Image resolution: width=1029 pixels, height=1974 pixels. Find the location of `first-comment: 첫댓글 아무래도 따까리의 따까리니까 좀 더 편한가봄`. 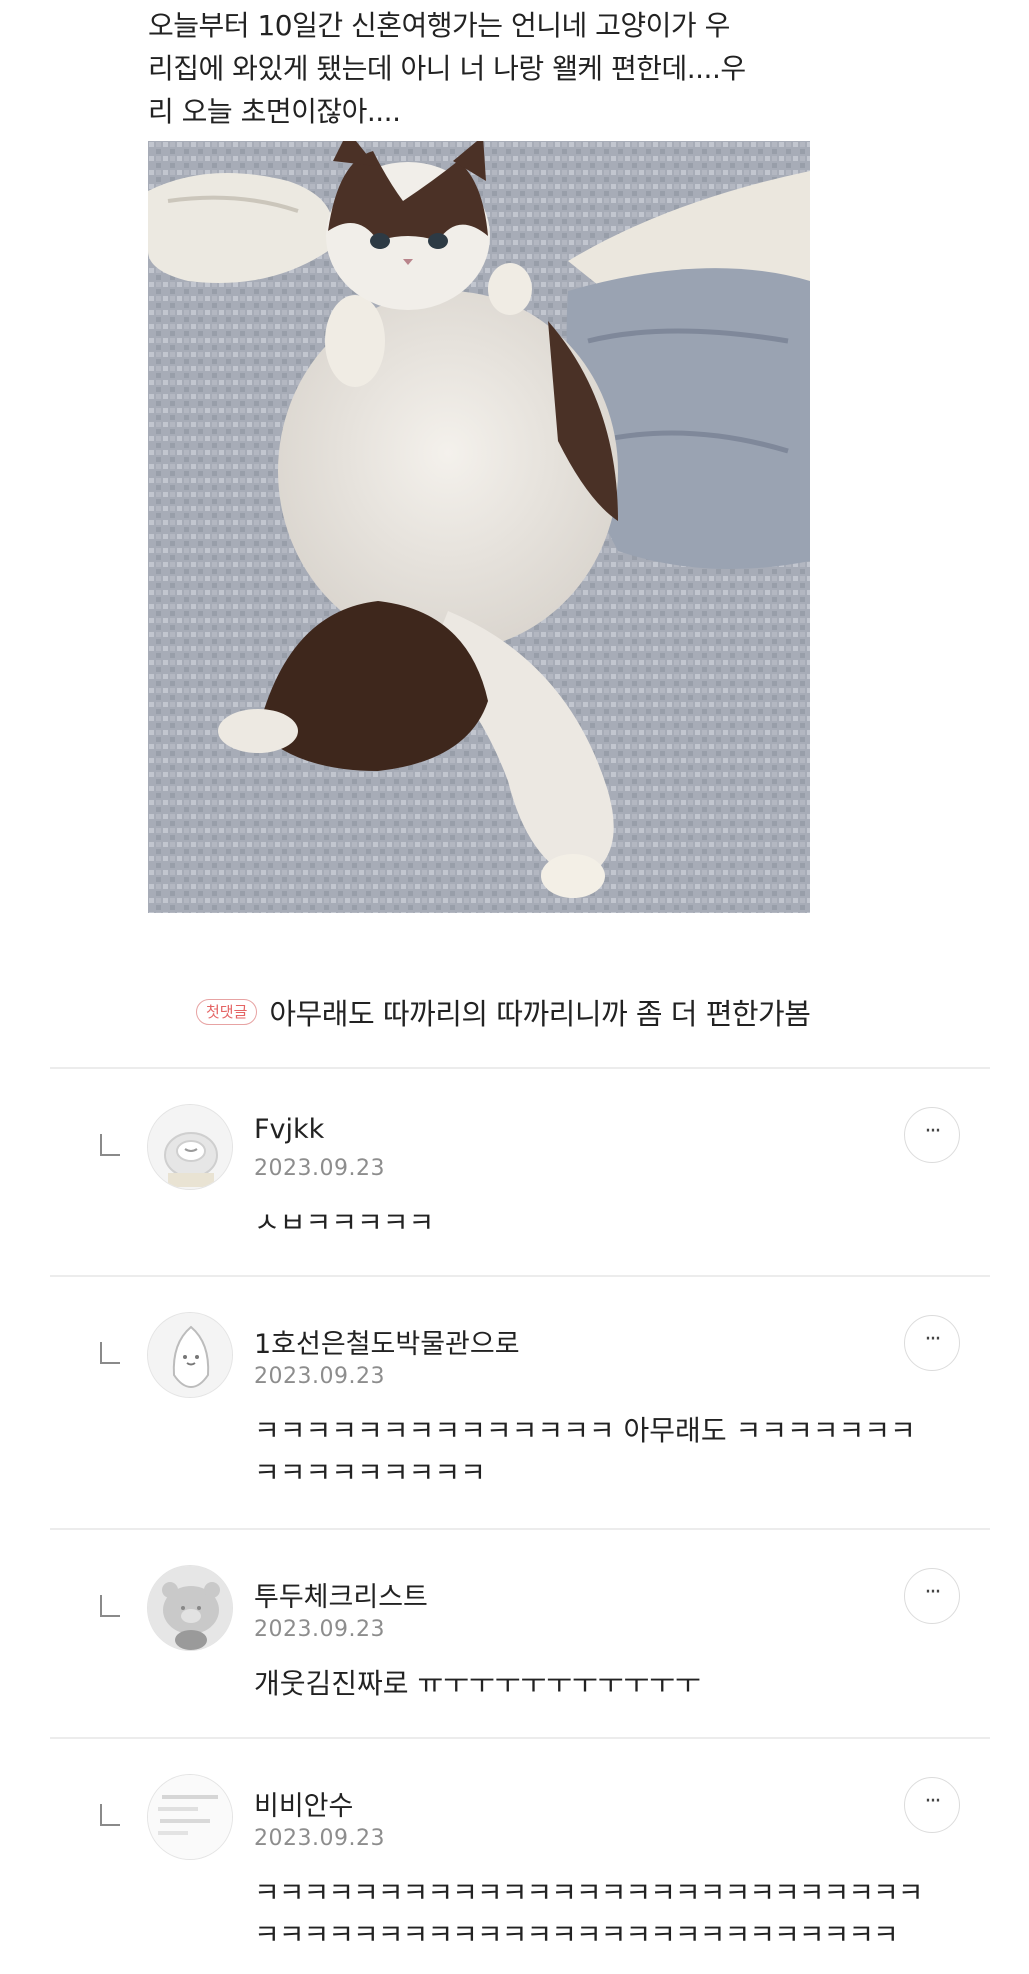

first-comment: 첫댓글 아무래도 따까리의 따까리니까 좀 더 편한가봄 is located at coordinates (503, 1012).